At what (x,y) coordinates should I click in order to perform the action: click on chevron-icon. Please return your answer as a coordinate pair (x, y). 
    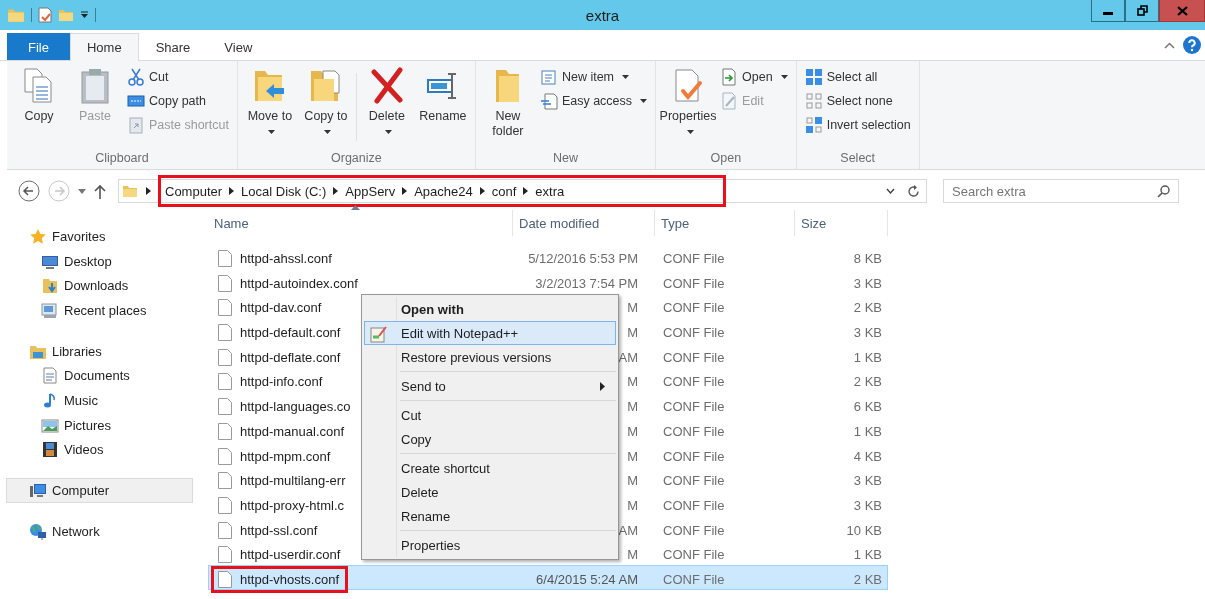
    Looking at the image, I should click on (148, 191).